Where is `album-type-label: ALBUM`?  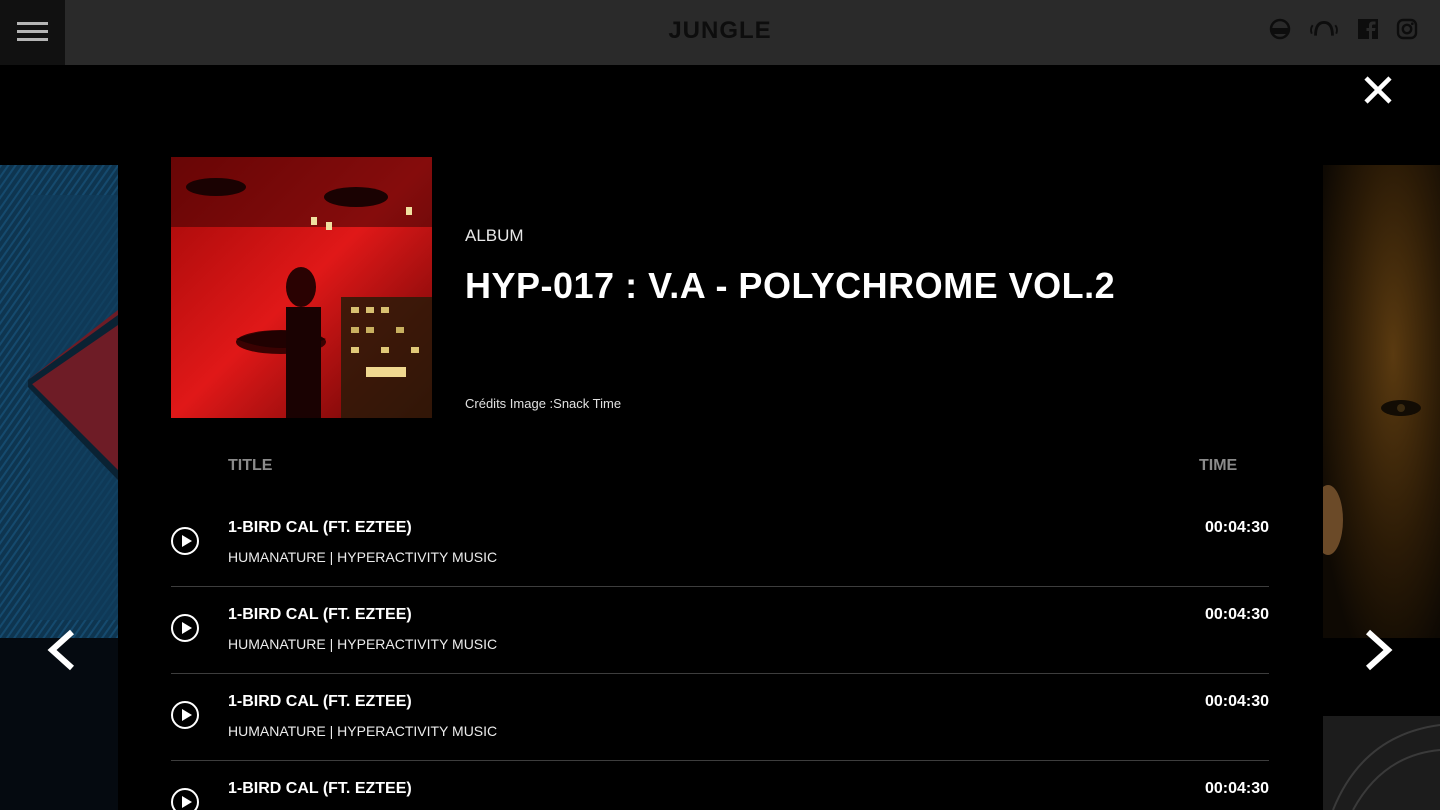 album-type-label: ALBUM is located at coordinates (494, 235).